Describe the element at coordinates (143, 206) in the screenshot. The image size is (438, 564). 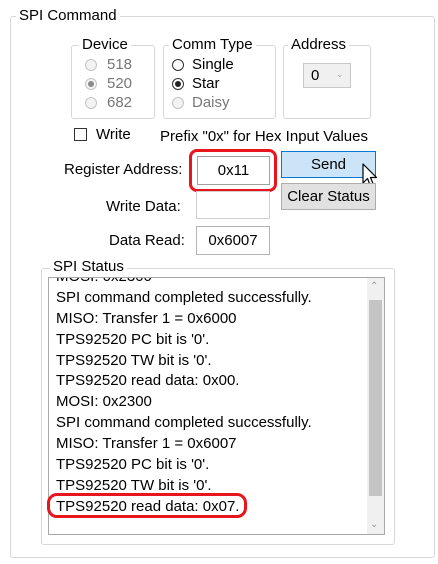
I see `write-data-label: Write Data:` at that location.